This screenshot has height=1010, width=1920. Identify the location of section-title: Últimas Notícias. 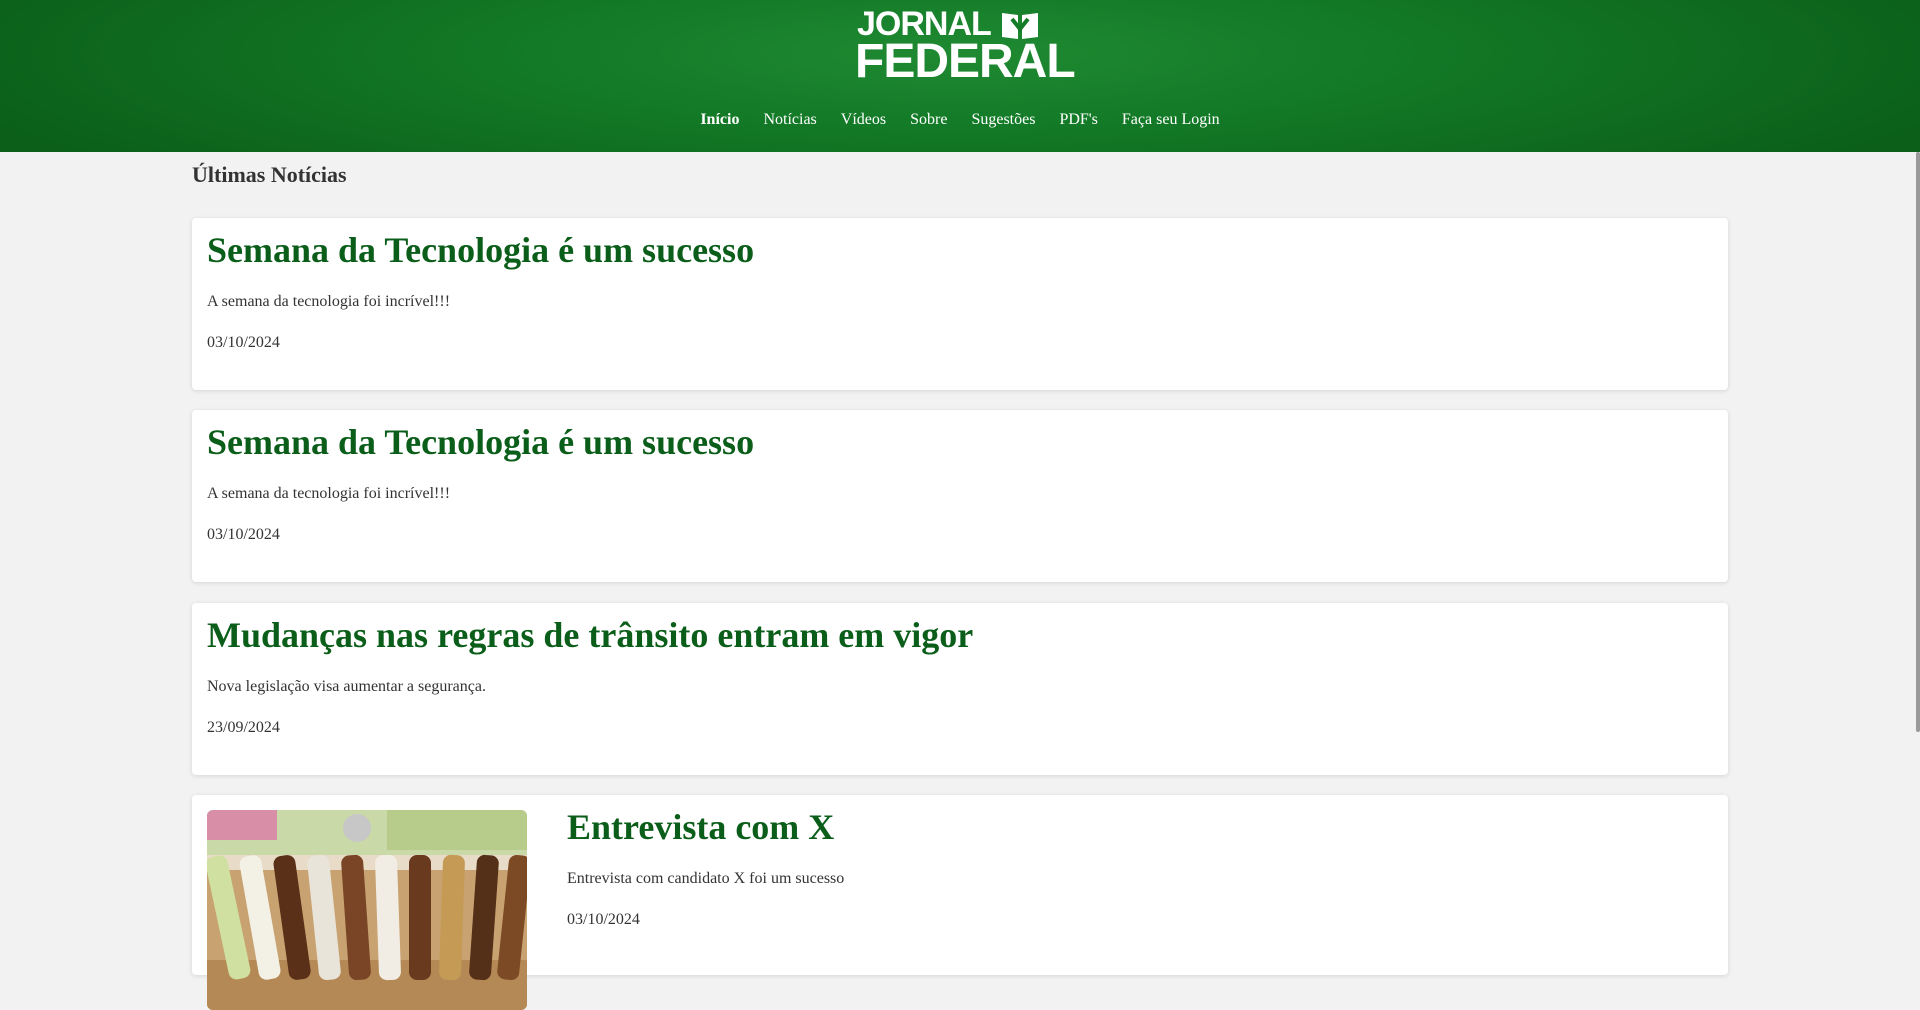
(269, 174).